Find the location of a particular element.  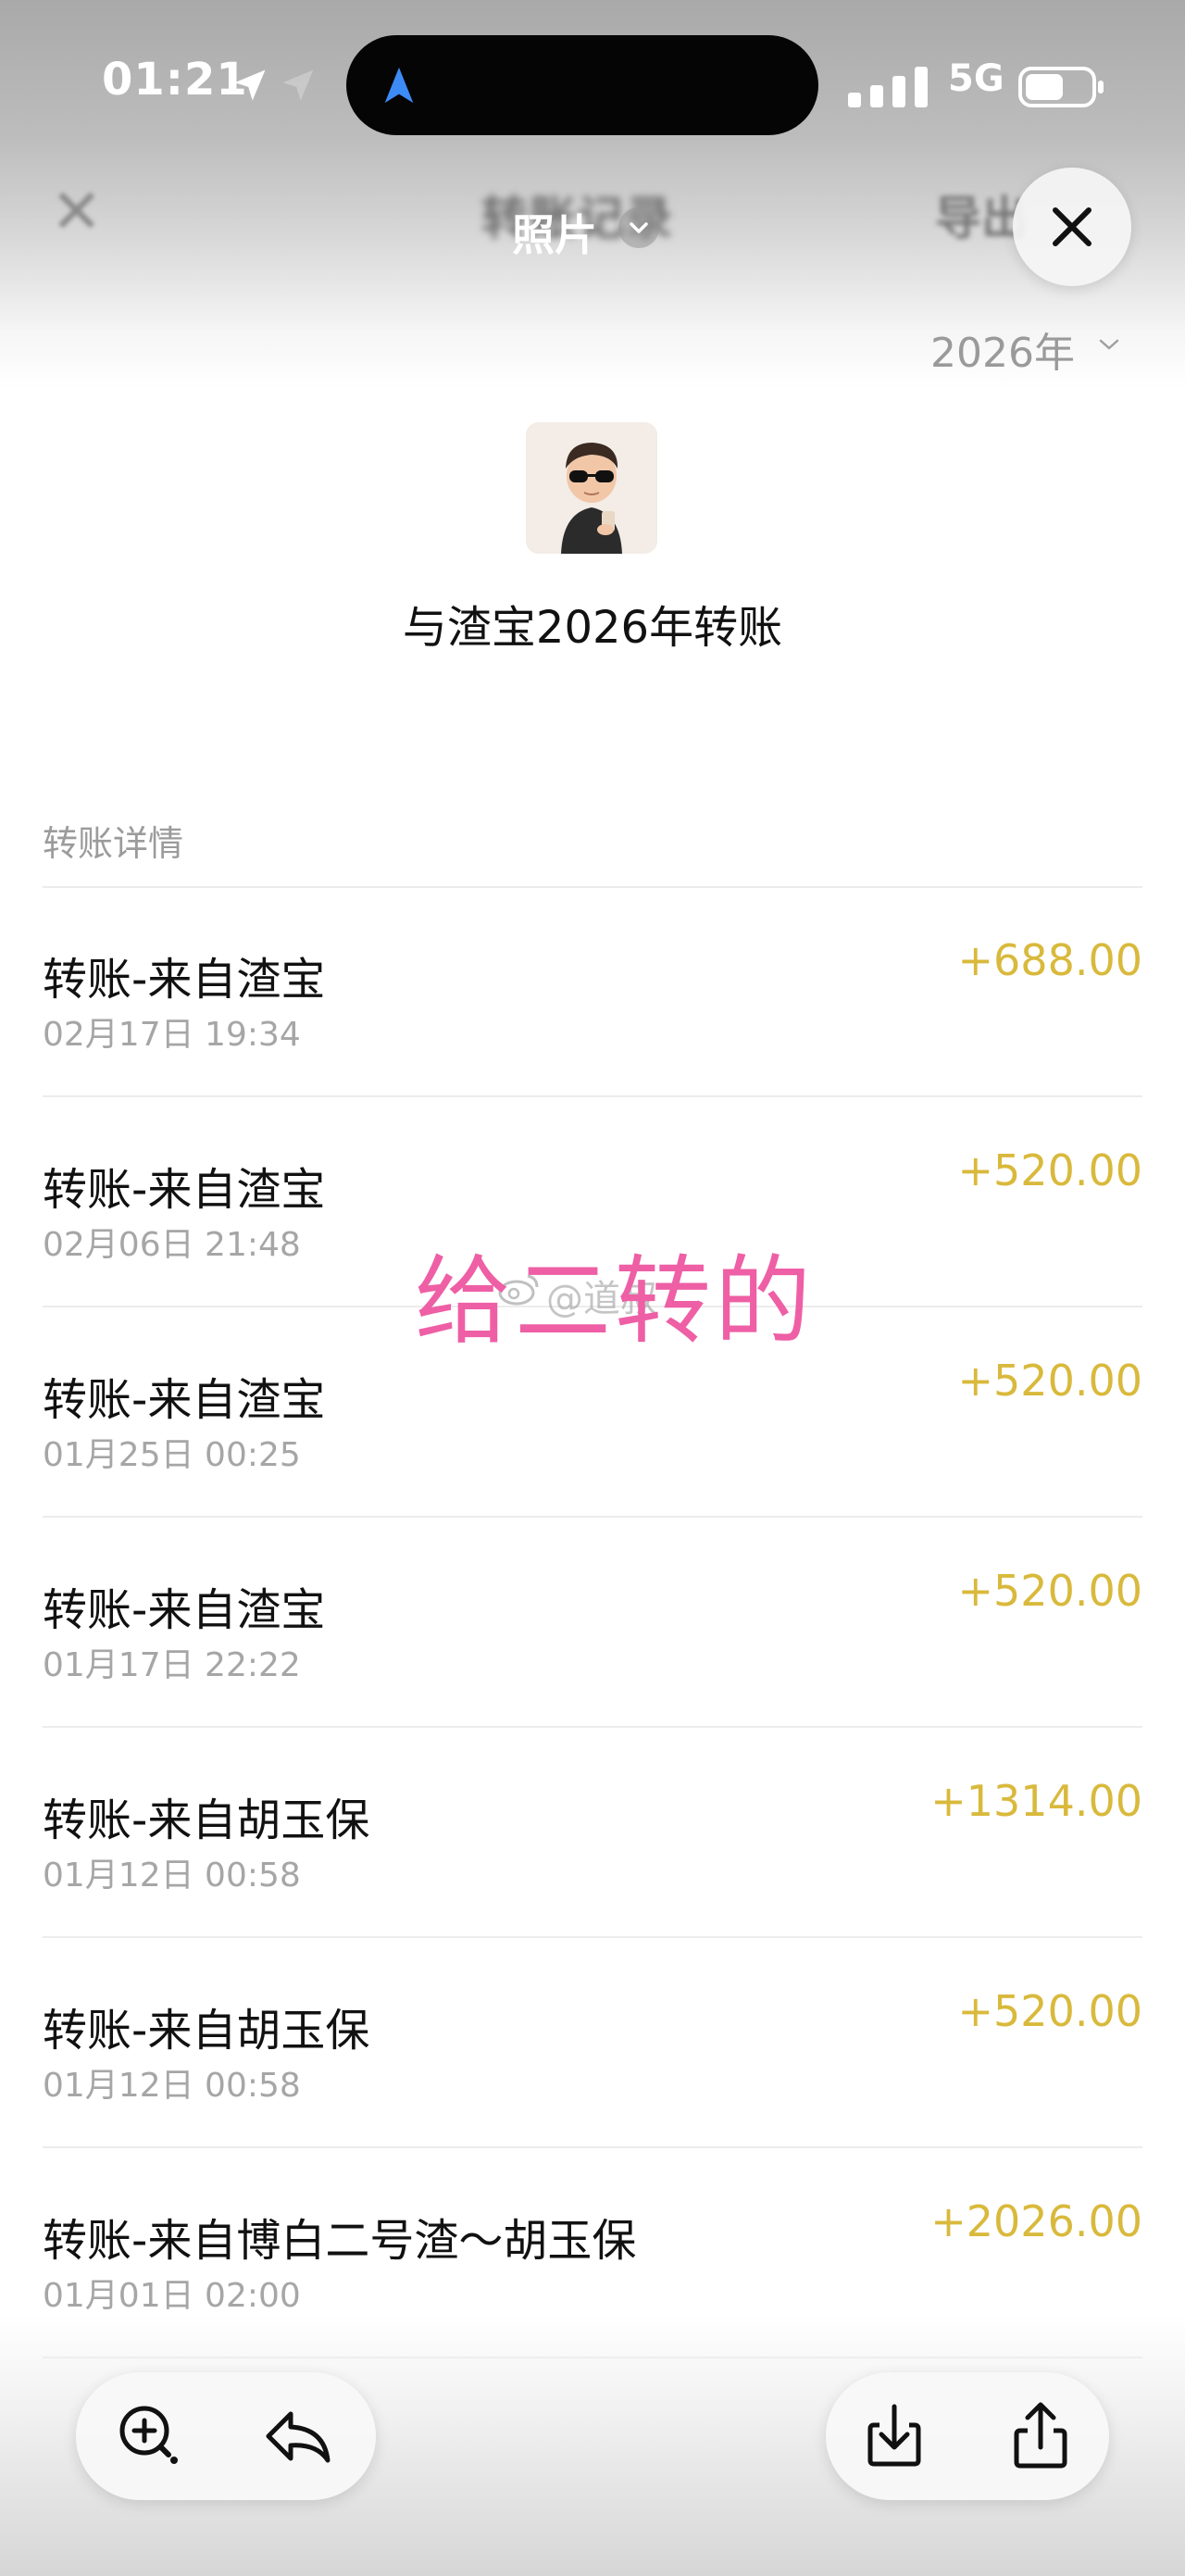

cartoon-avatar-icon is located at coordinates (591, 488).